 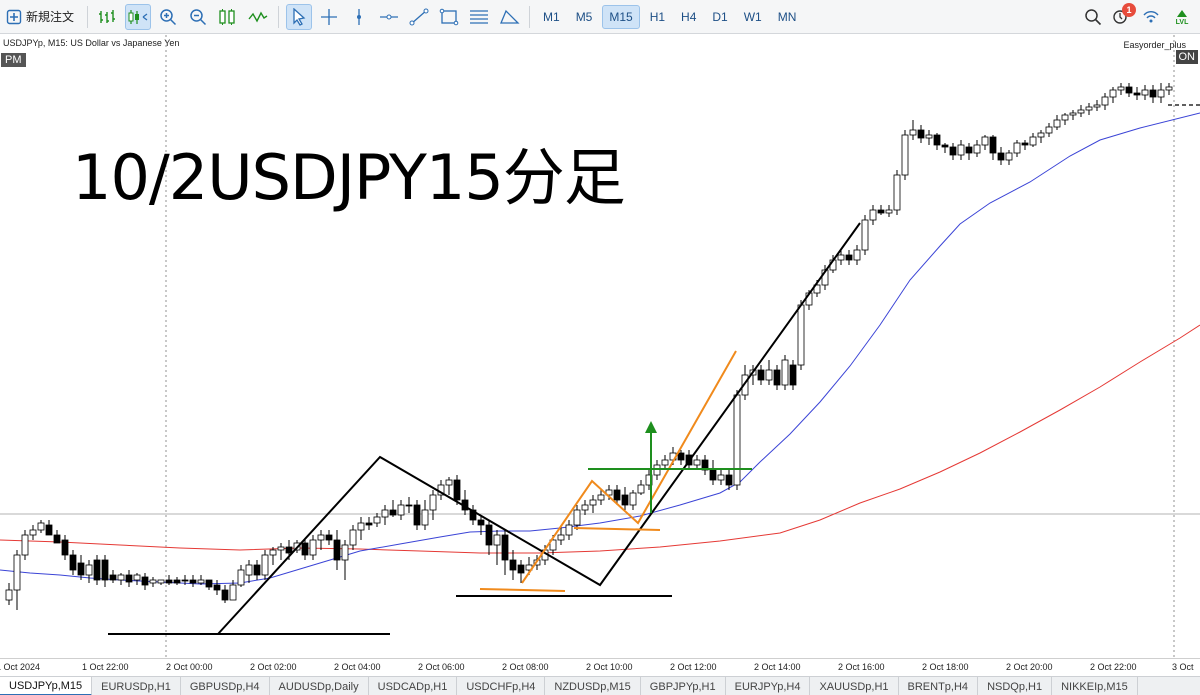 What do you see at coordinates (41, 17) in the screenshot?
I see `new-order-button: 新規注文` at bounding box center [41, 17].